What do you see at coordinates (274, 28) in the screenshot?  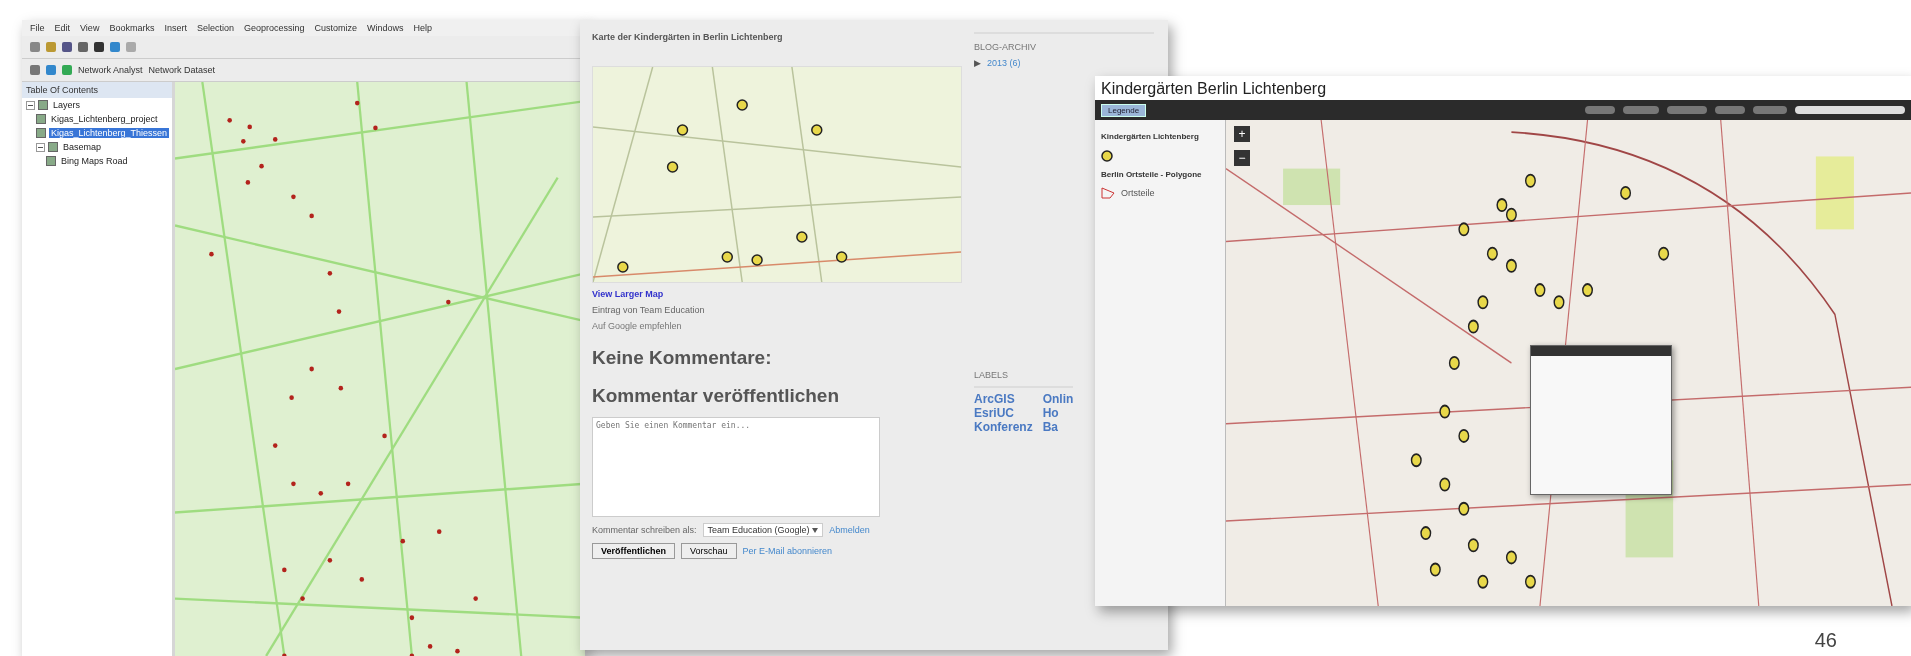 I see `menu-item: Geoprocessing` at bounding box center [274, 28].